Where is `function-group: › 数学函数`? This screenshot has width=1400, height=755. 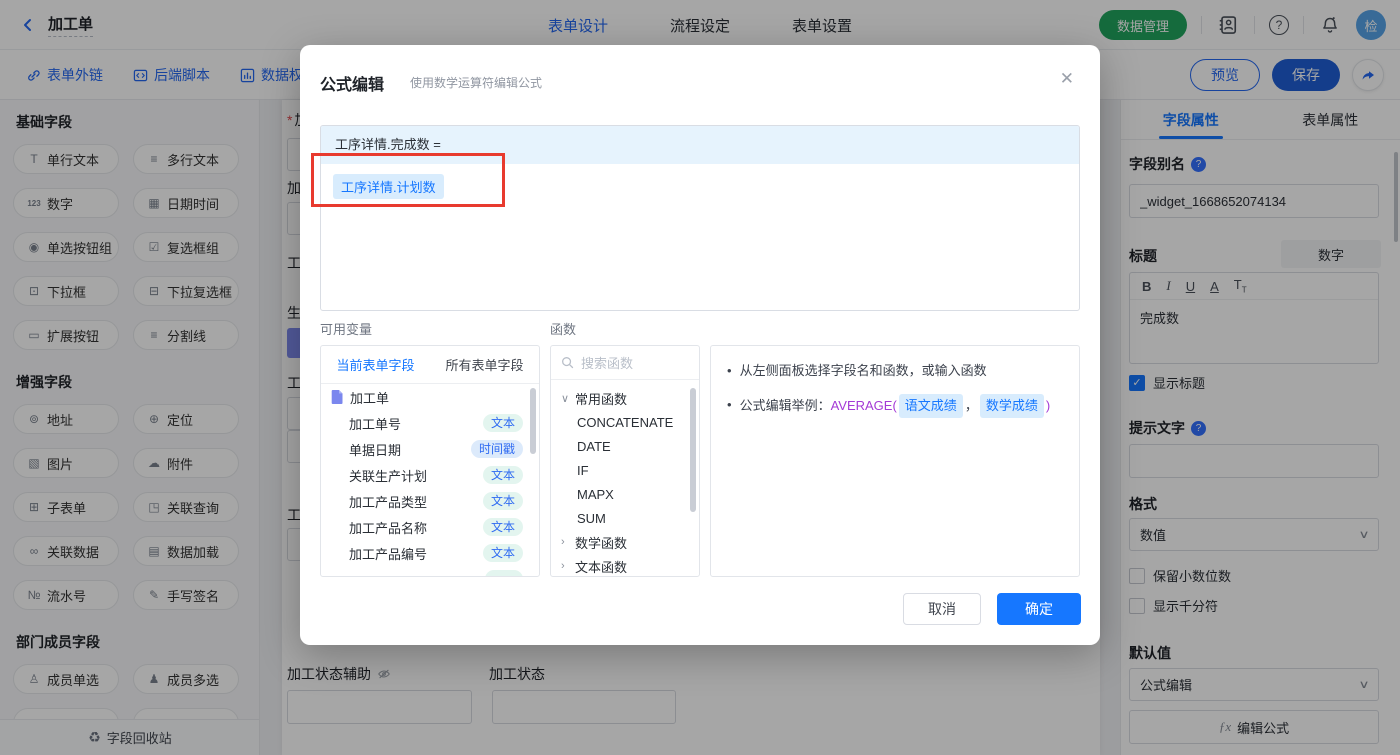
function-group: › 数学函数 is located at coordinates (625, 542).